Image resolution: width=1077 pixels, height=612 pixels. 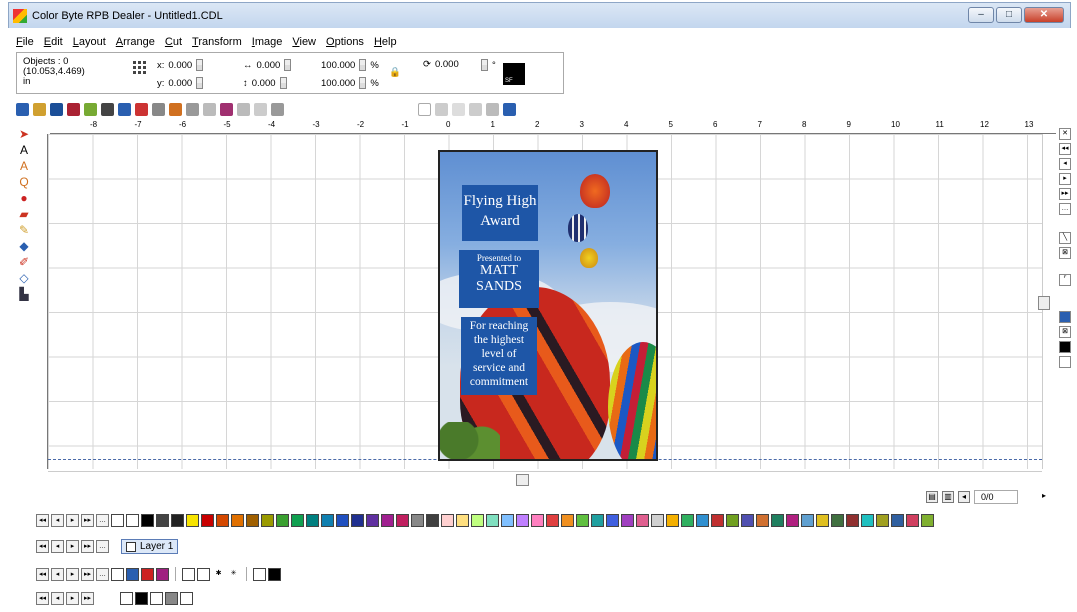 What do you see at coordinates (1065, 347) in the screenshot?
I see `sf-black-icon` at bounding box center [1065, 347].